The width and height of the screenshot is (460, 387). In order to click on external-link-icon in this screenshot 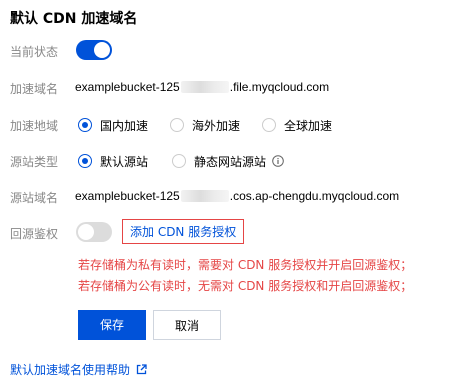, I will do `click(141, 369)`.